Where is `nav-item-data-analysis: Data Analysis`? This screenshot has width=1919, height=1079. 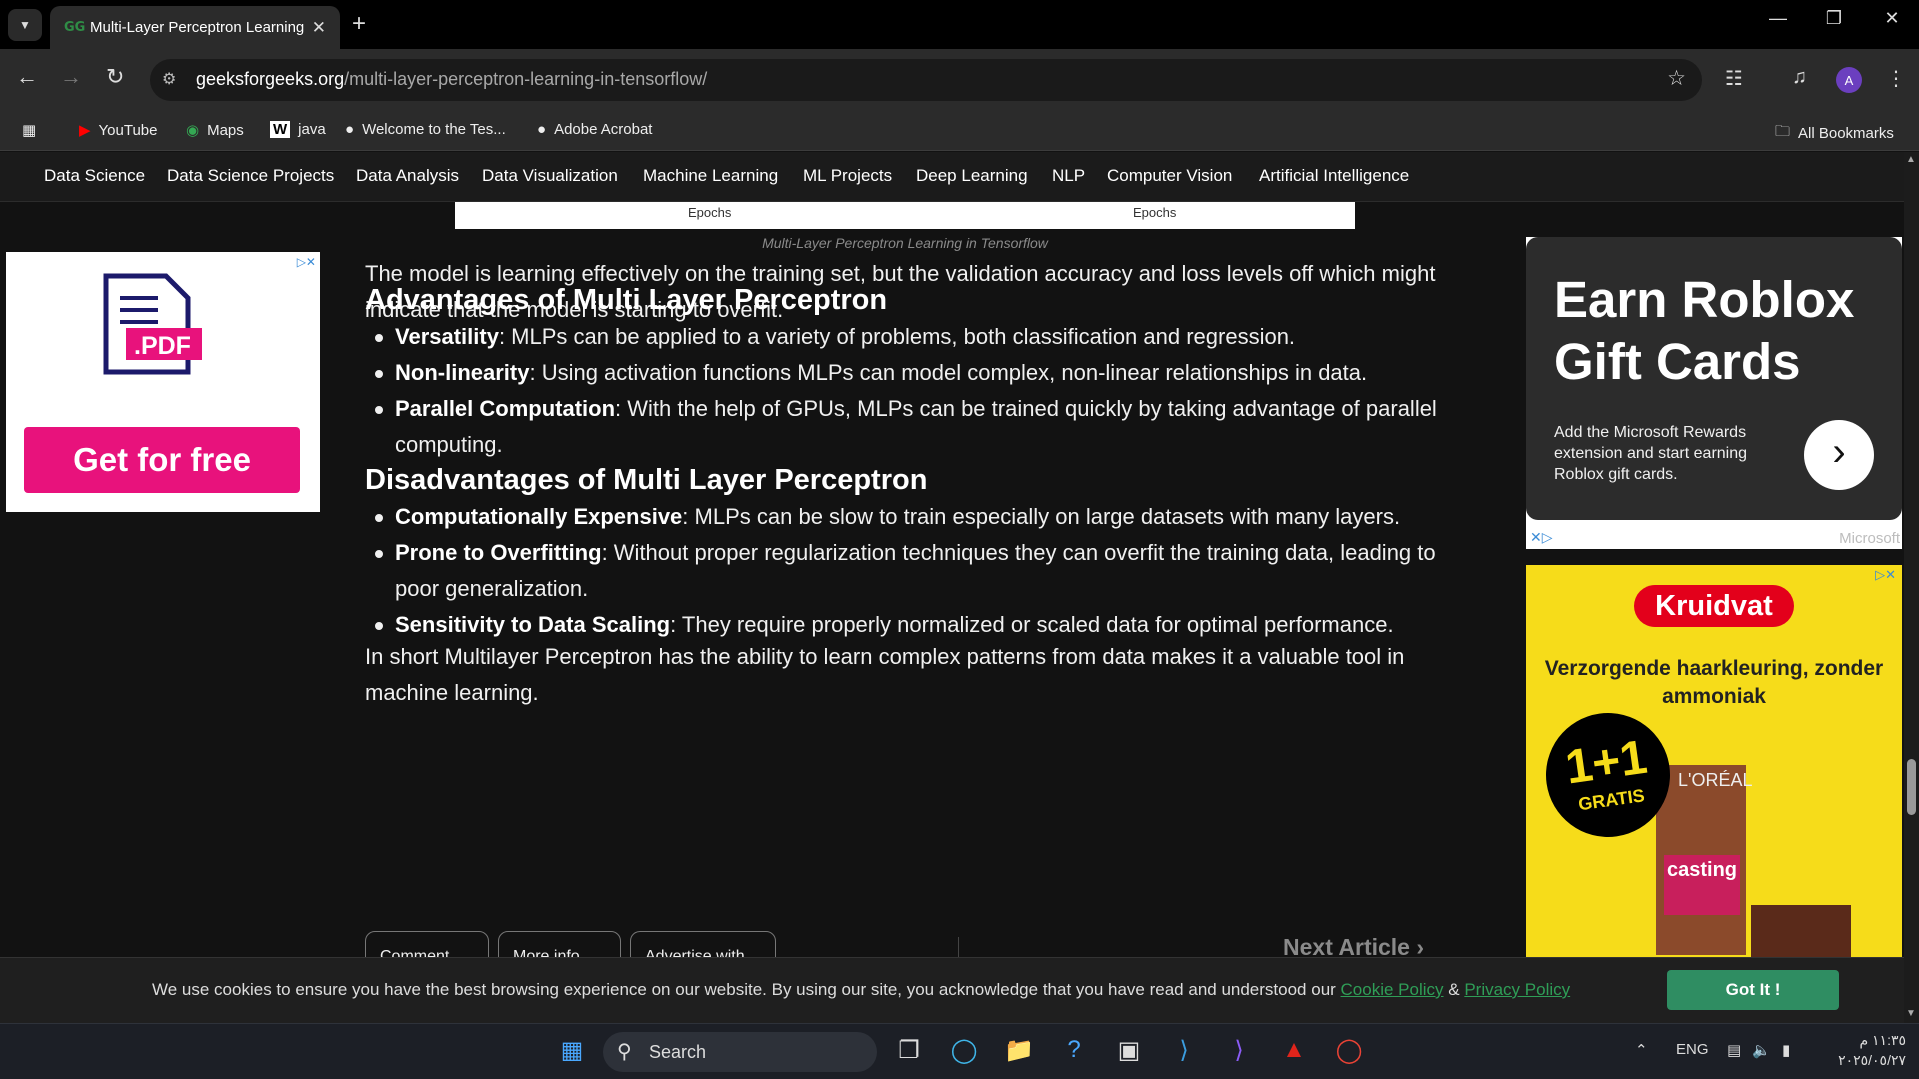
nav-item-data-analysis: Data Analysis is located at coordinates (407, 176).